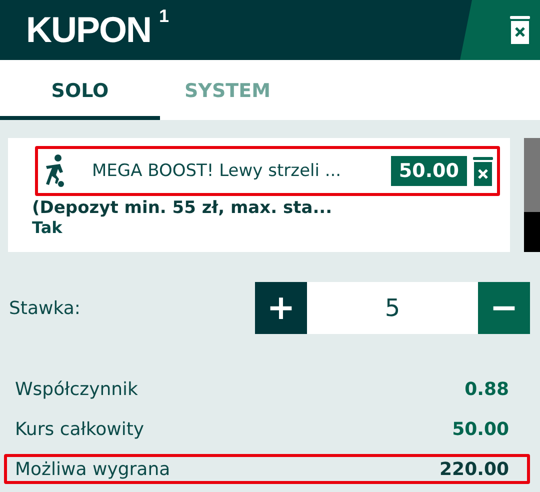 This screenshot has height=492, width=540. I want to click on increase-button: +, so click(281, 308).